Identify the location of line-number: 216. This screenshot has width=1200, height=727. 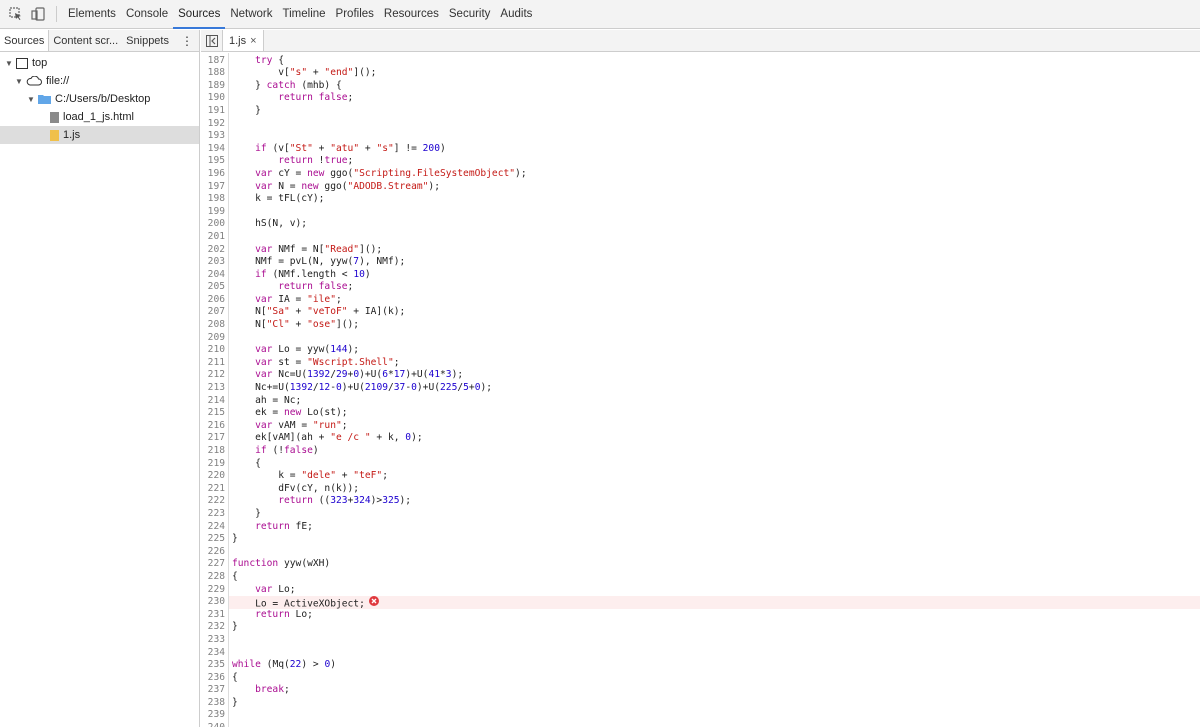
(215, 426).